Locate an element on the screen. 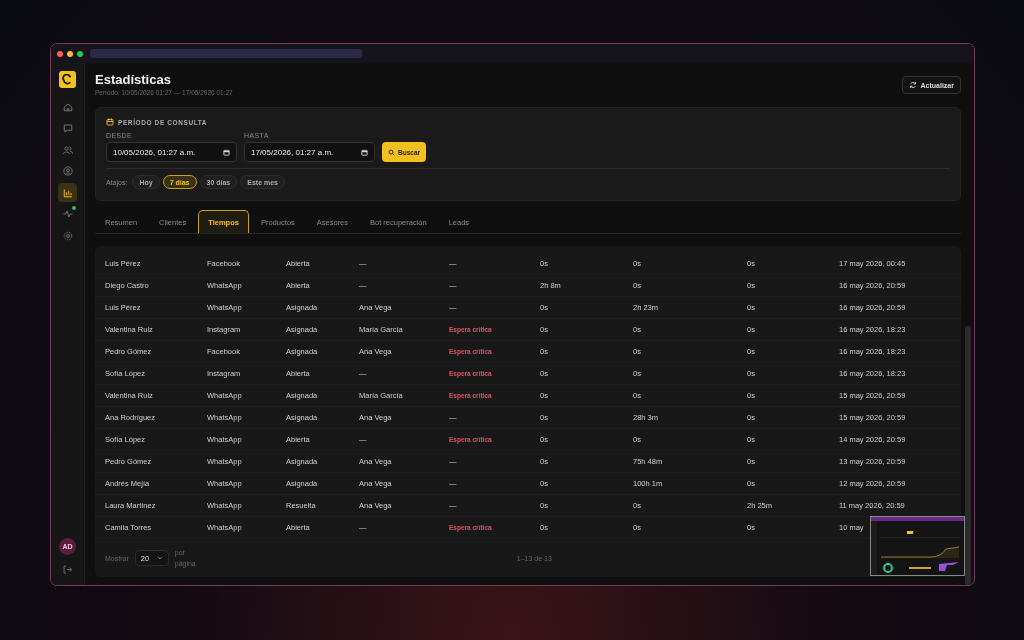 The width and height of the screenshot is (1024, 640). settings-icon is located at coordinates (67, 235).